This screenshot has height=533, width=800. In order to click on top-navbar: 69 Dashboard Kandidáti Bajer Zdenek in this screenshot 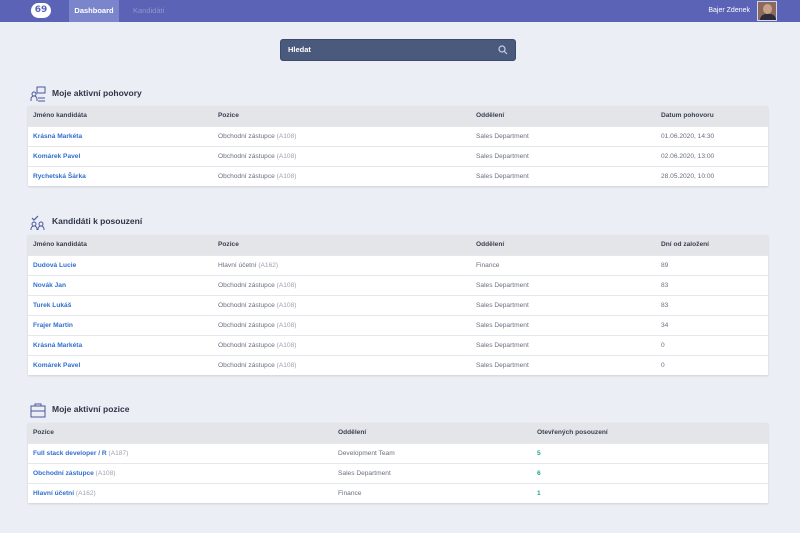, I will do `click(400, 11)`.